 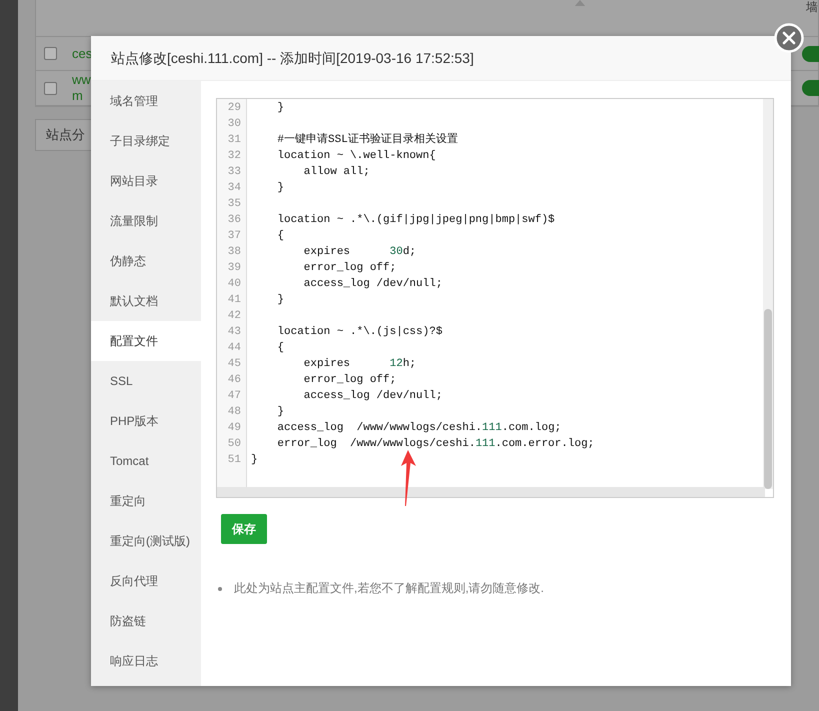 What do you see at coordinates (234, 396) in the screenshot?
I see `line-number: 47` at bounding box center [234, 396].